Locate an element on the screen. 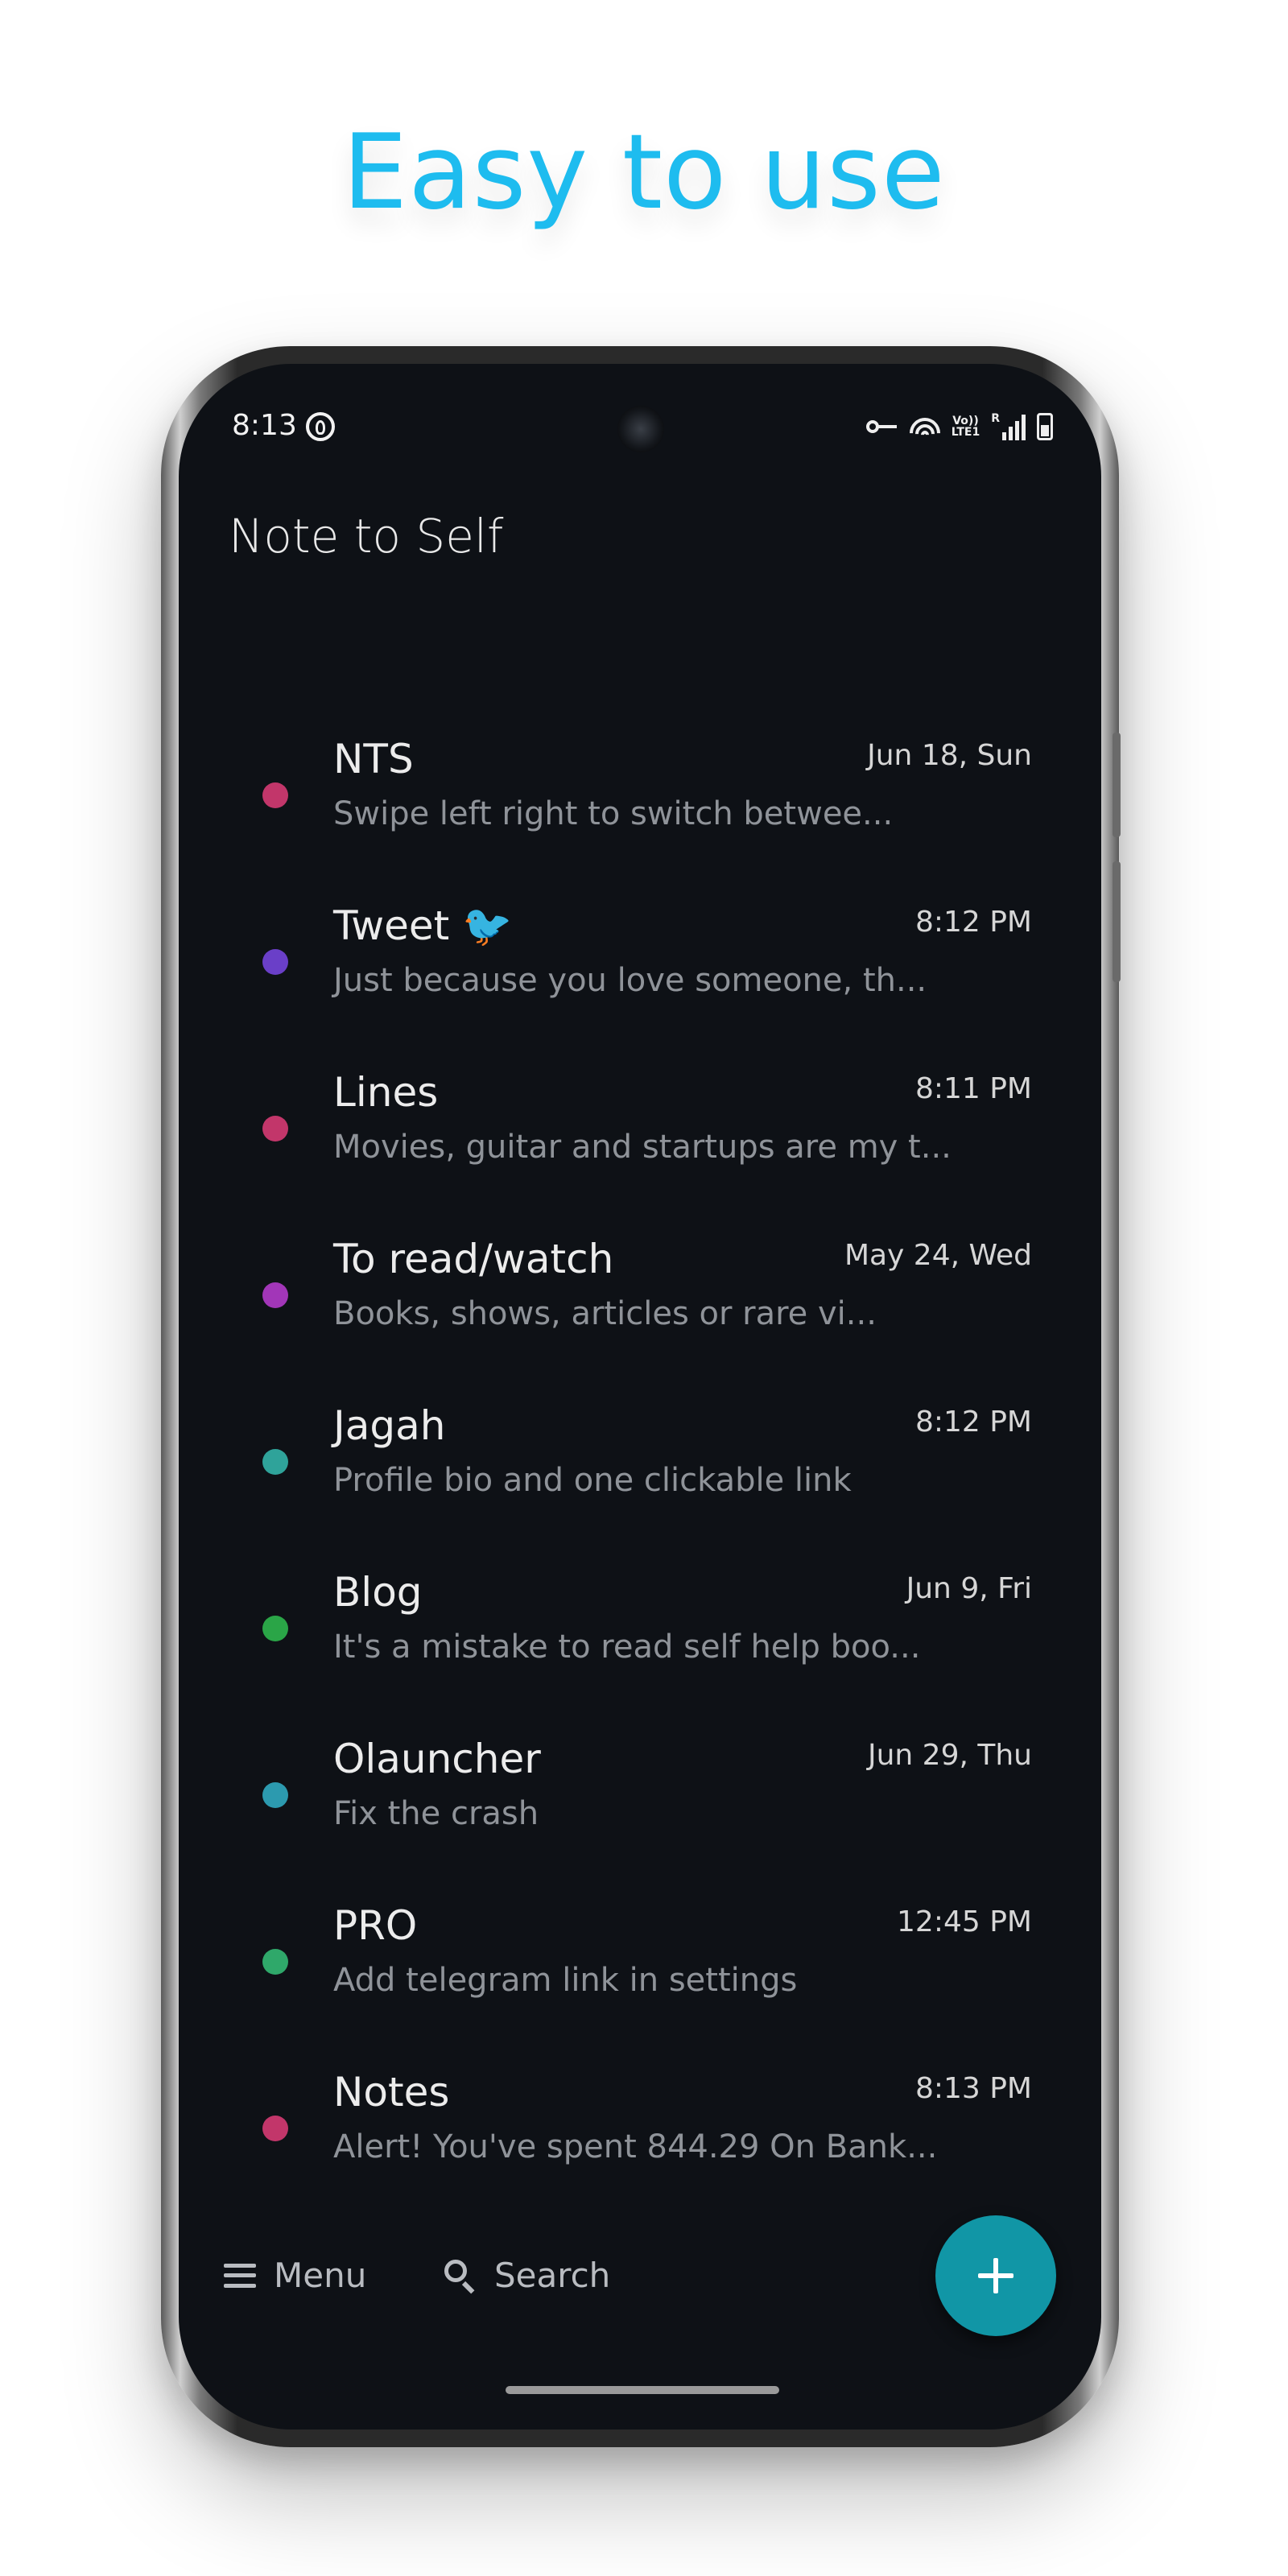 The image size is (1288, 2576). note-date: Jun 18, Sun is located at coordinates (949, 755).